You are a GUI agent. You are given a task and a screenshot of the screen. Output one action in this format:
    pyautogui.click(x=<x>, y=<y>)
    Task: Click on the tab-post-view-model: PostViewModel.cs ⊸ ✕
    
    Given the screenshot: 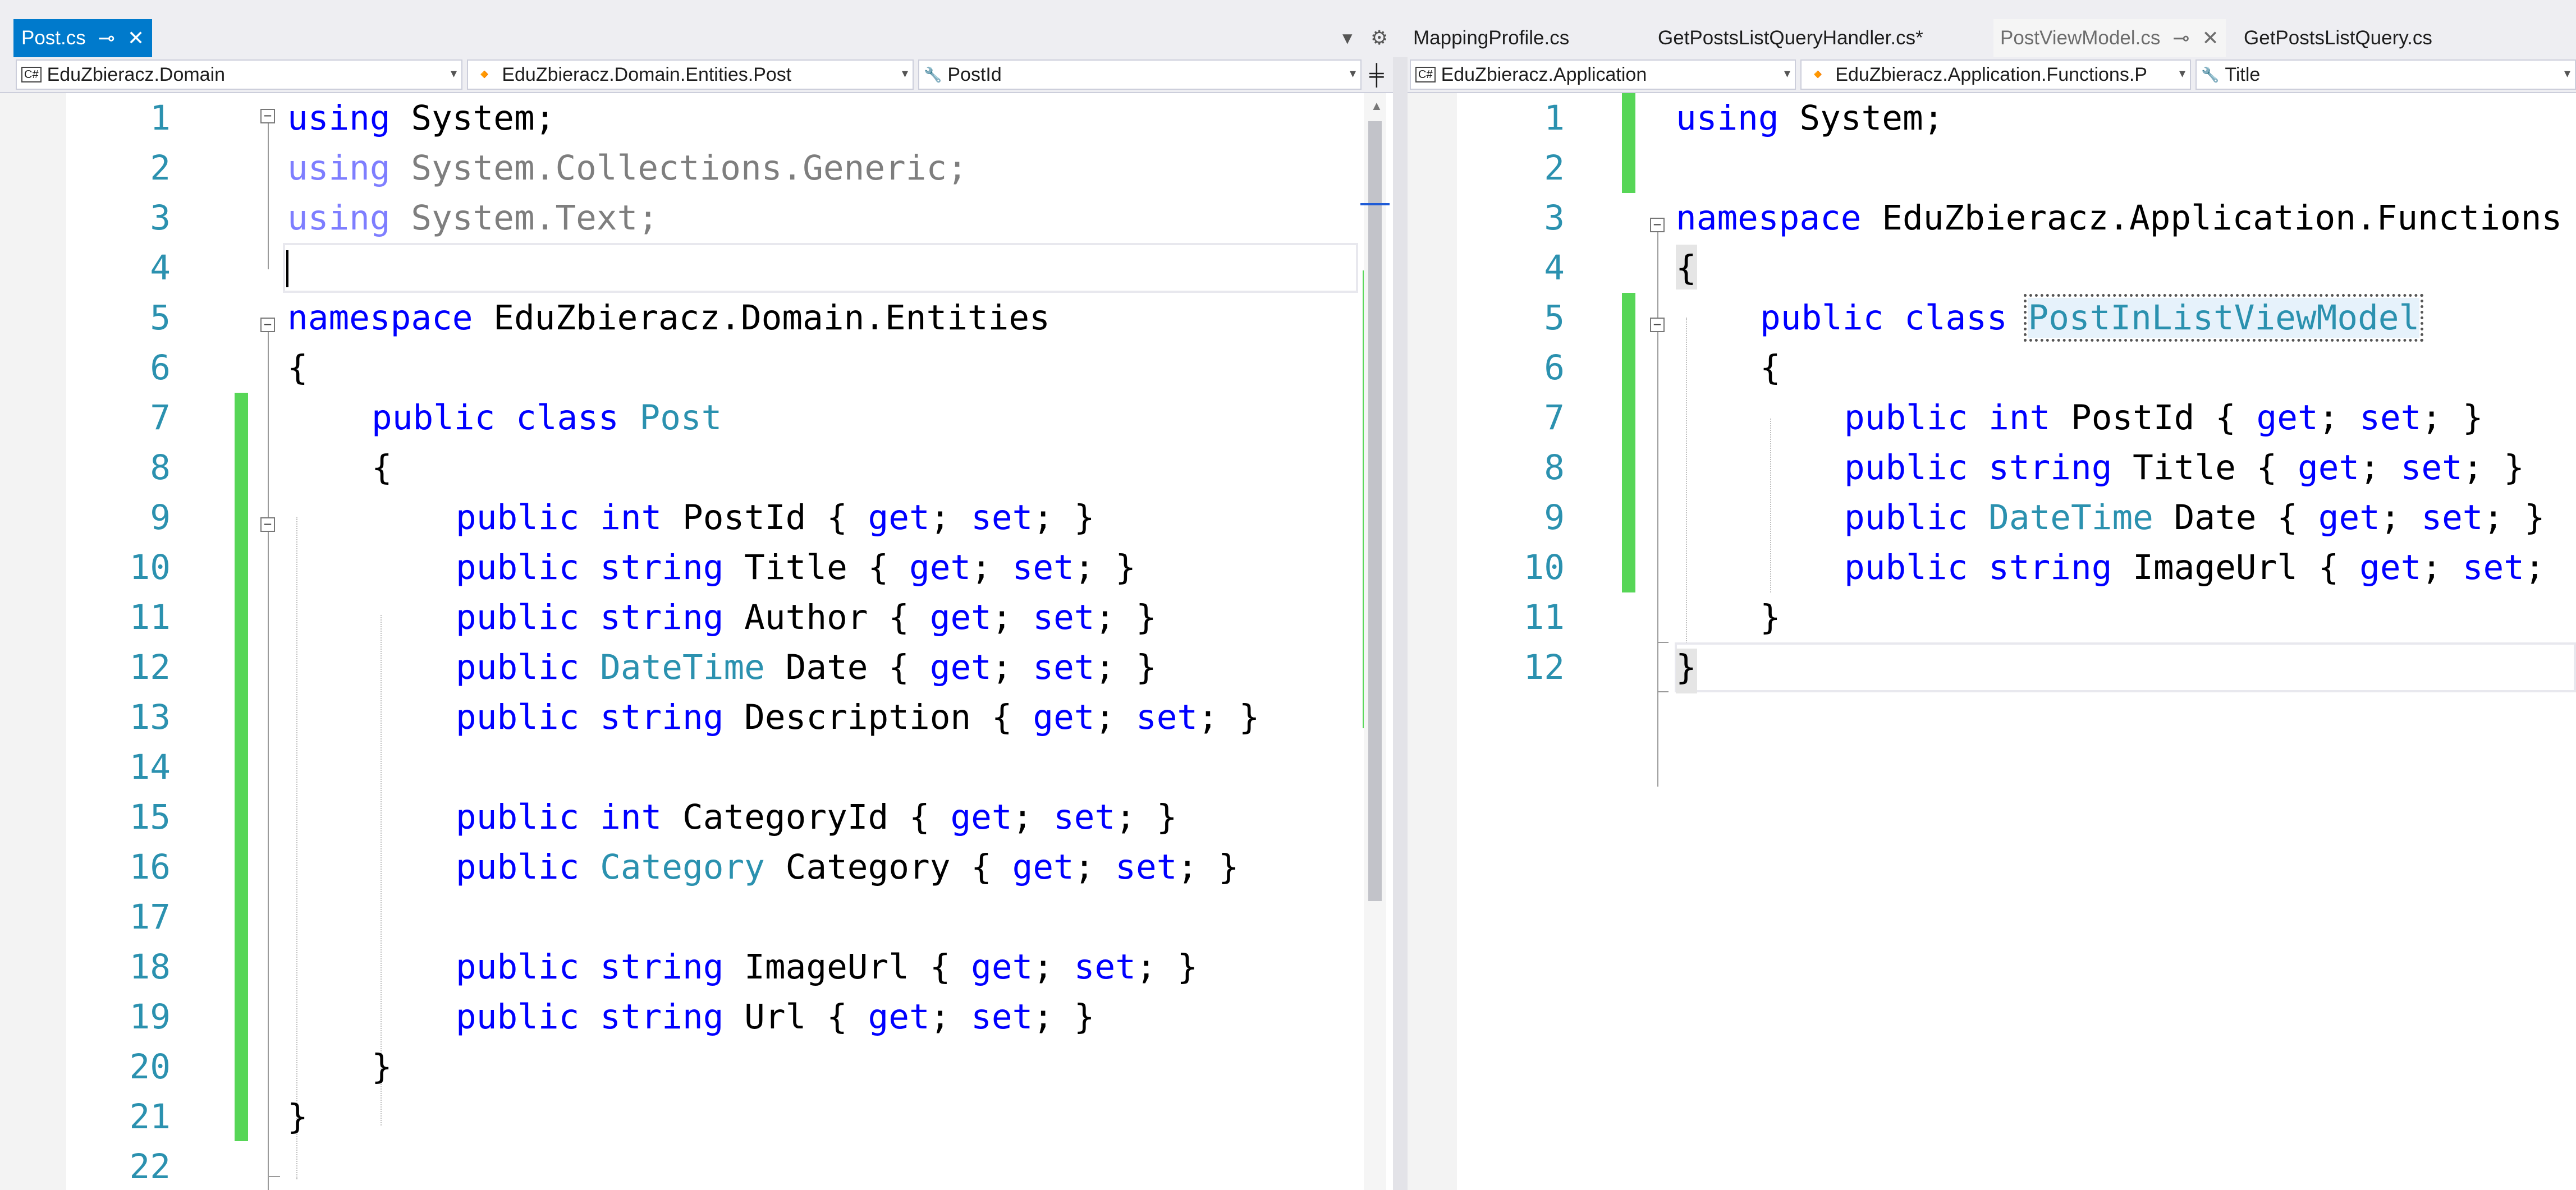 What is the action you would take?
    pyautogui.click(x=2109, y=38)
    